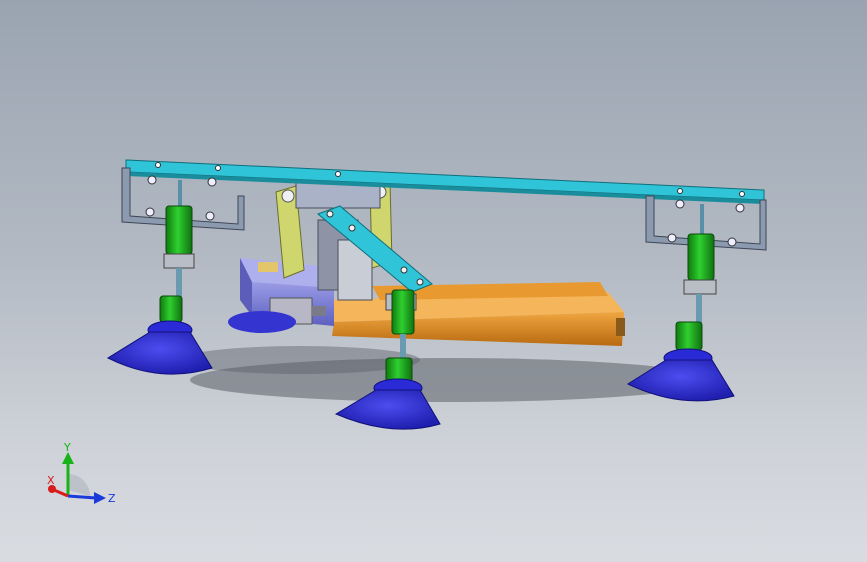 The width and height of the screenshot is (867, 562). I want to click on orientation-triad: Y X Z, so click(78, 475).